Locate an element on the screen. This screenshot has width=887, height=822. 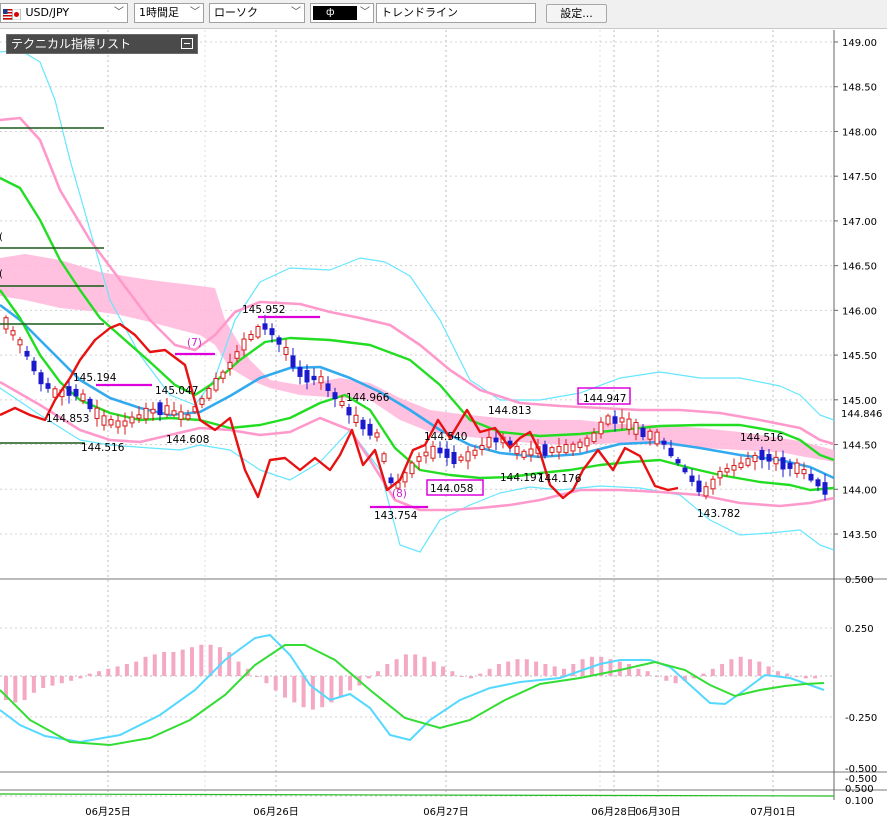
bottom-axis-label: 0.500 is located at coordinates (859, 789).